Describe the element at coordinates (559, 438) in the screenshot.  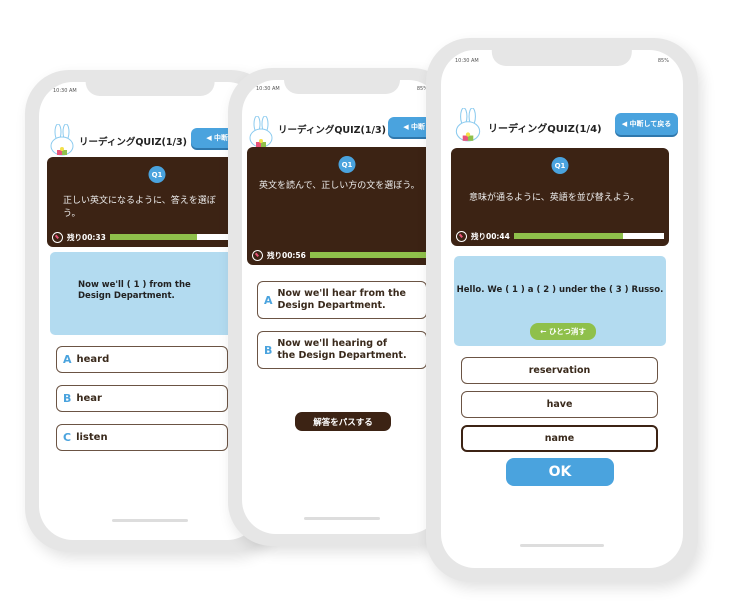
I see `word-option-name: name` at that location.